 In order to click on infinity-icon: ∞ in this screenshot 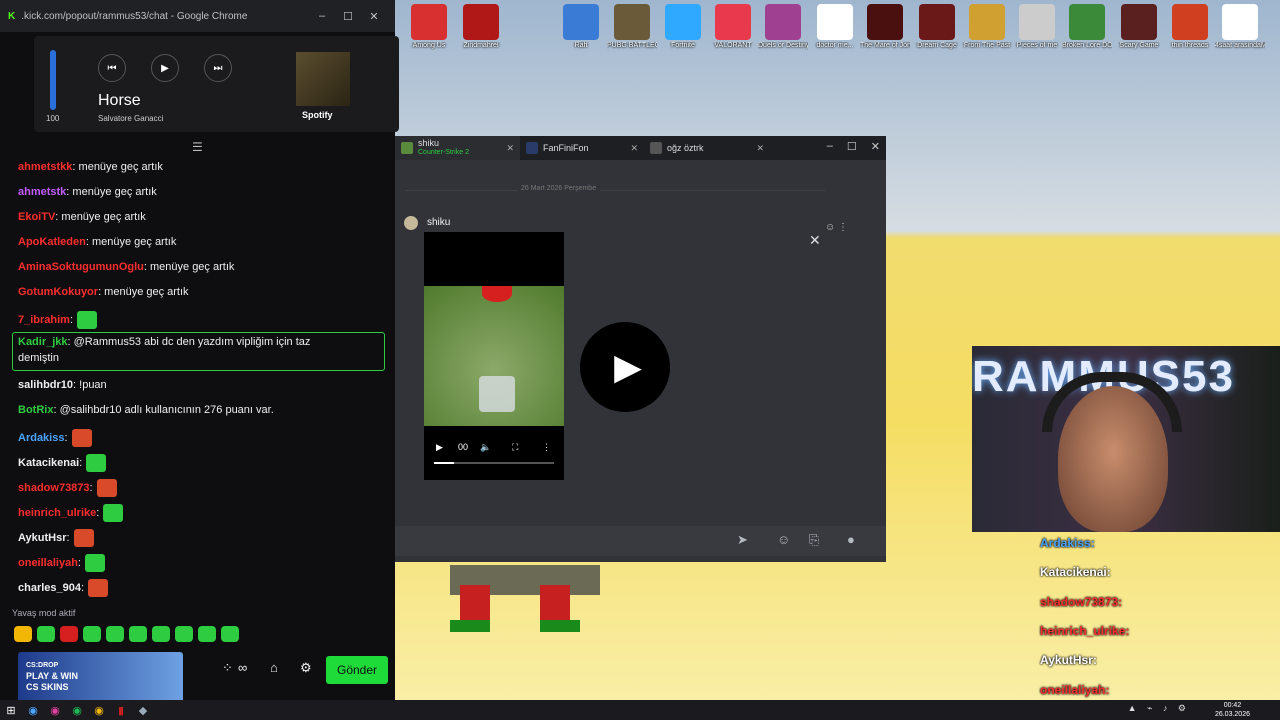, I will do `click(242, 667)`.